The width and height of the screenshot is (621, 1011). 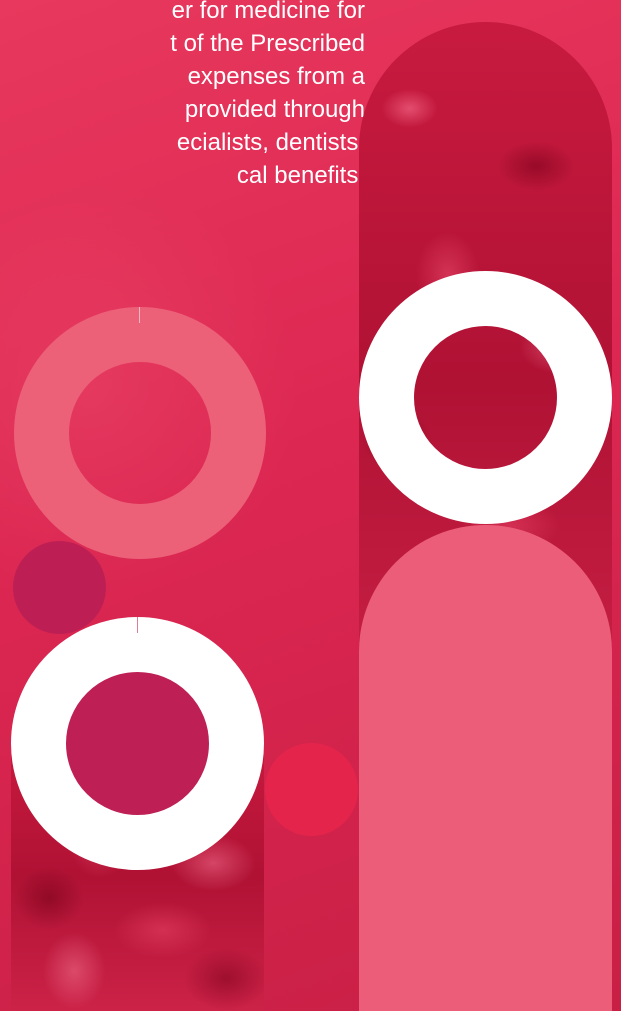 I want to click on pink-ring-left, so click(x=140, y=433).